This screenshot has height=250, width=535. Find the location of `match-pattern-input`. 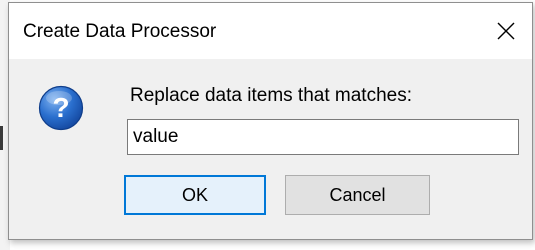

match-pattern-input is located at coordinates (323, 137).